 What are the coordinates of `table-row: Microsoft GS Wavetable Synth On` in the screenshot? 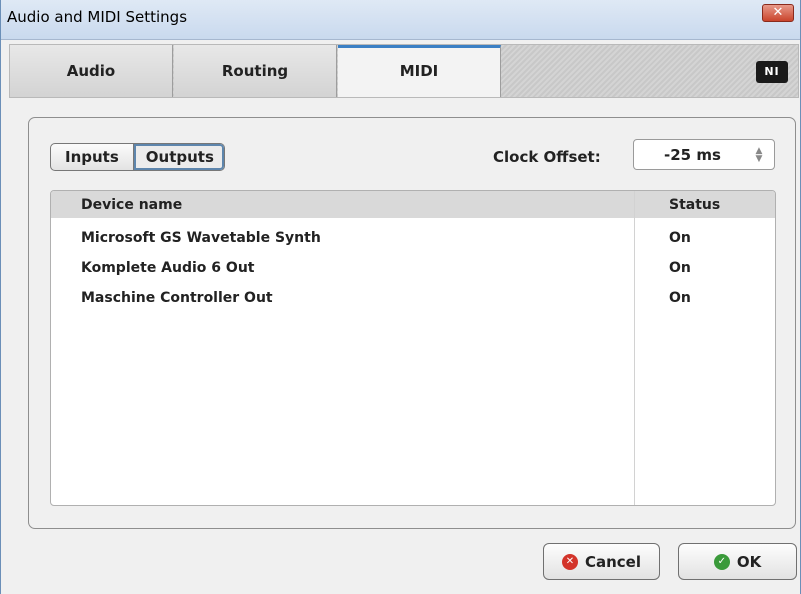 It's located at (413, 239).